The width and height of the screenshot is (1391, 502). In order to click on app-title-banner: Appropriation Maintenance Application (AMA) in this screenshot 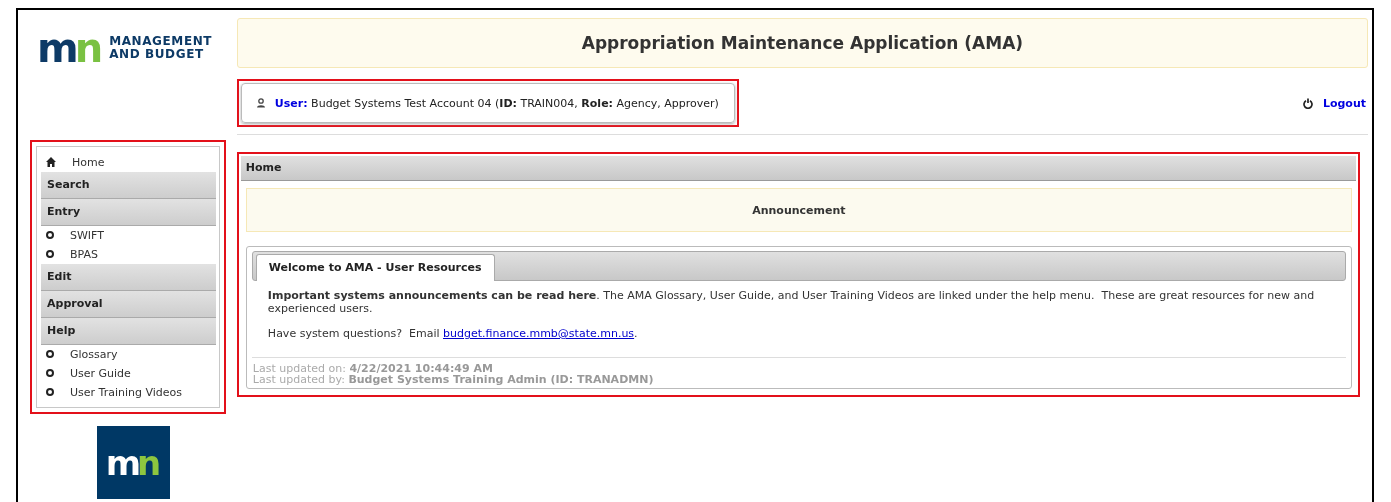, I will do `click(802, 43)`.